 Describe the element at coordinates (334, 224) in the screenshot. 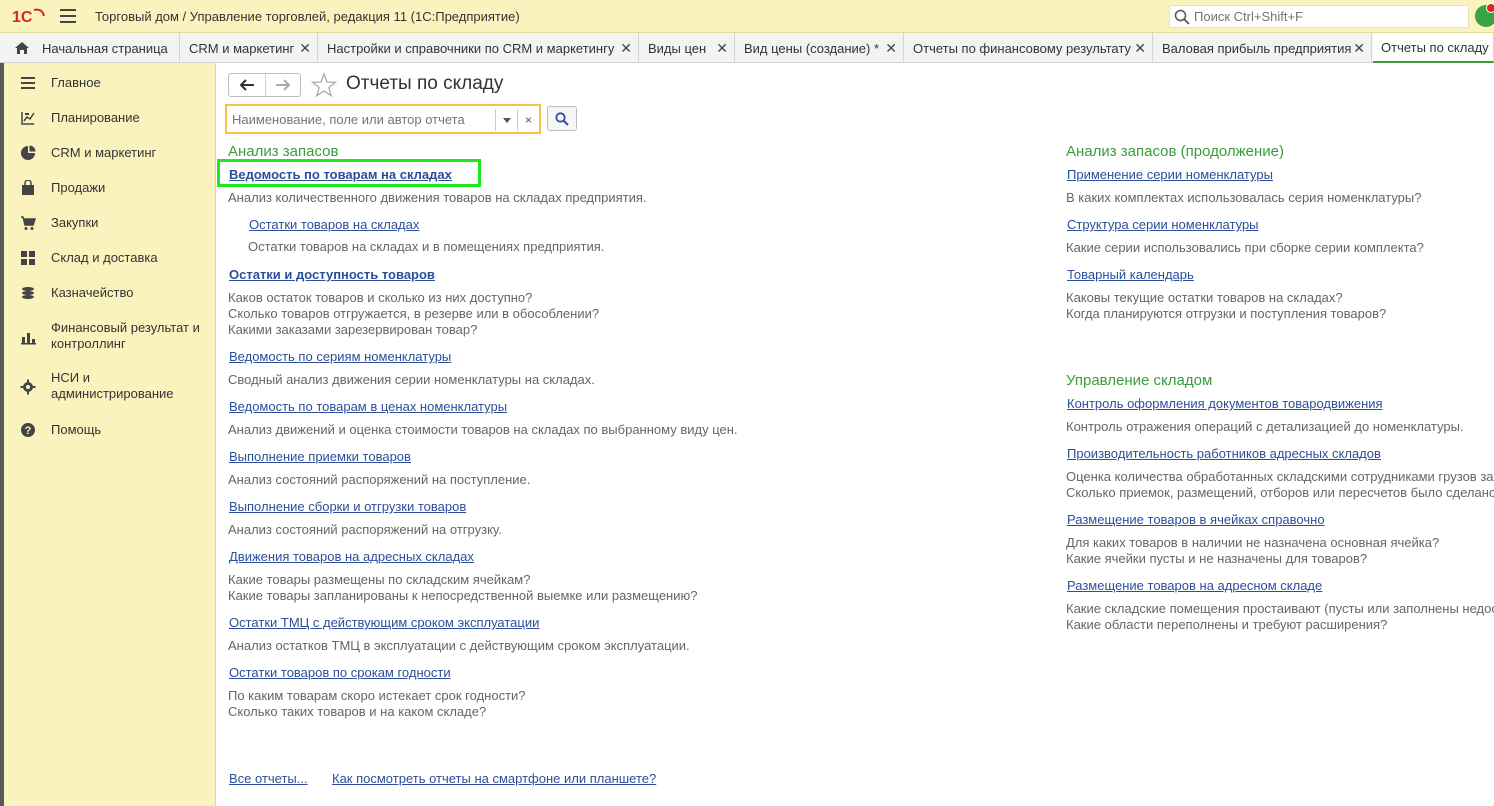

I see `report-link: Остатки товаров на складах` at that location.